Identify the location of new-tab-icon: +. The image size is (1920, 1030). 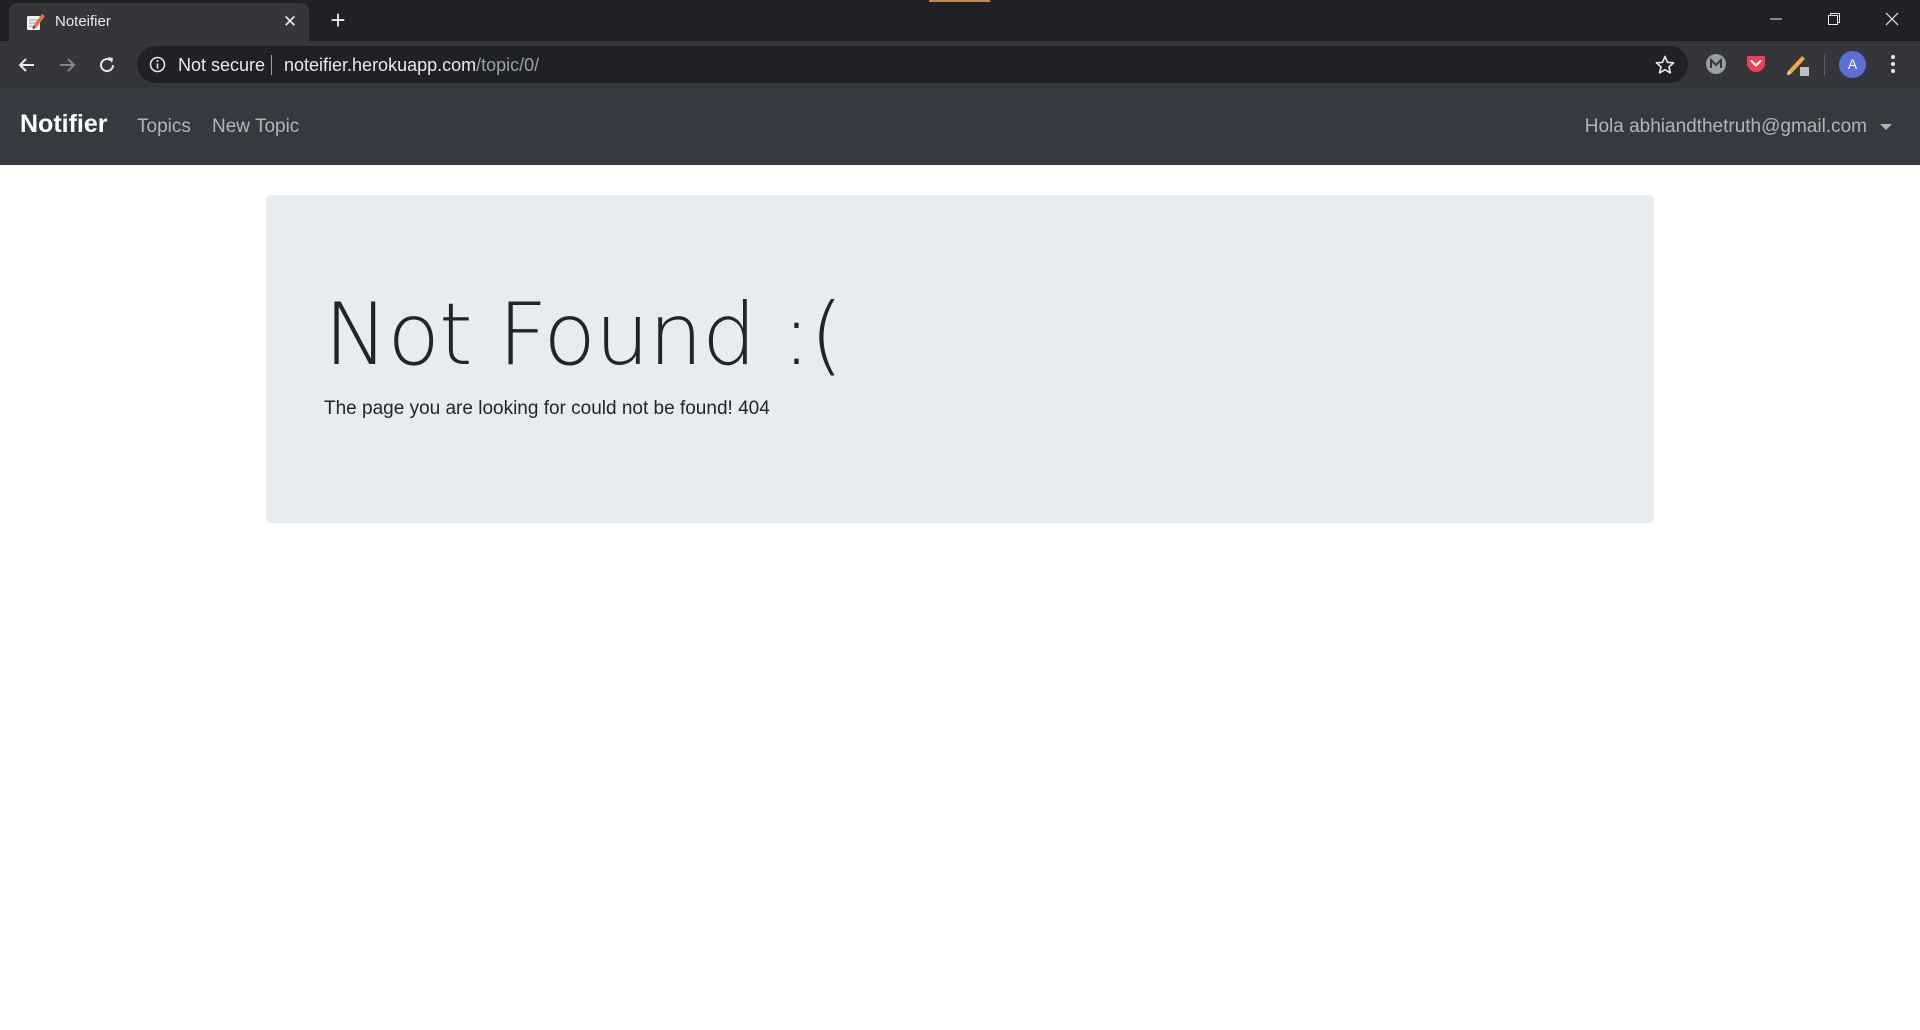
(338, 20).